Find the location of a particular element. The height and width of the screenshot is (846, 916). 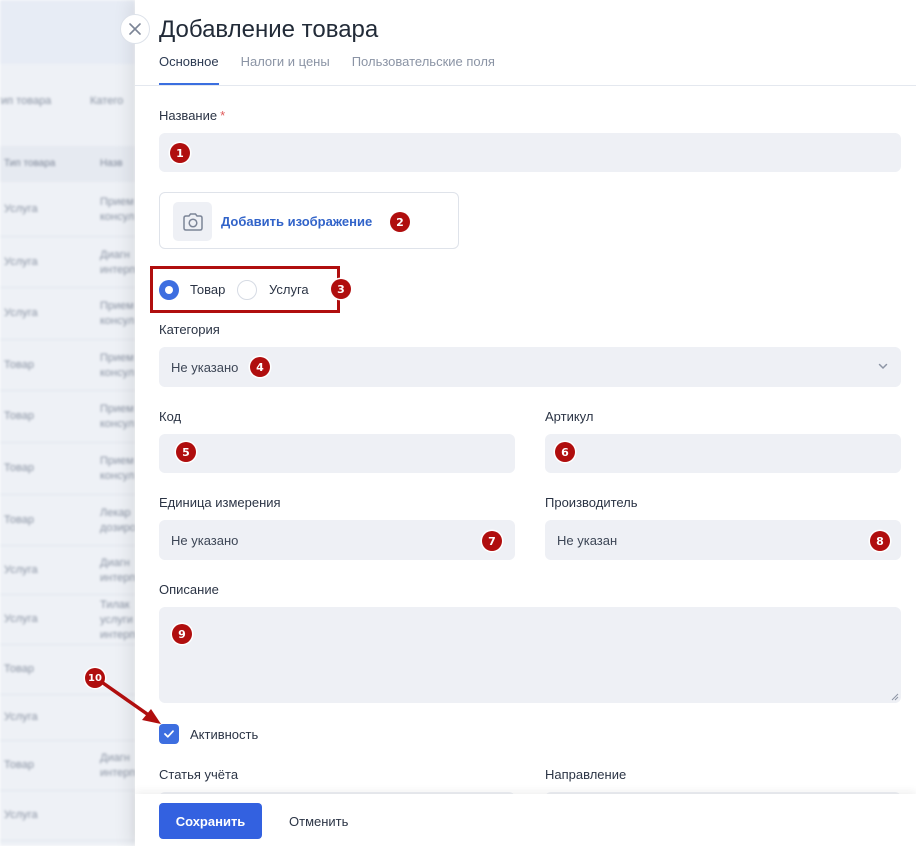

background-table-row: Товар is located at coordinates (67, 670).